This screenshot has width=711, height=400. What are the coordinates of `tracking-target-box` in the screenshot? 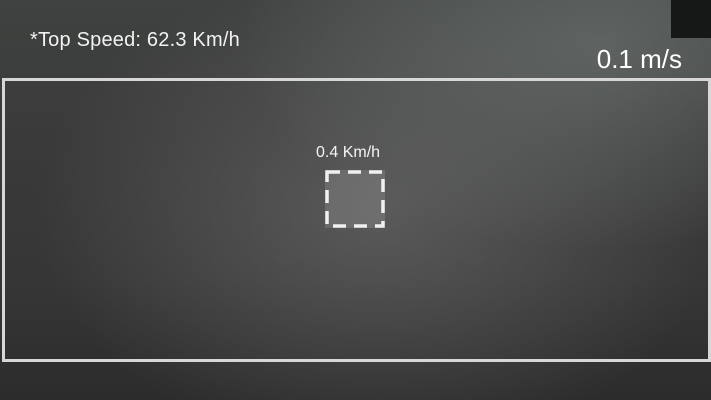 It's located at (355, 199).